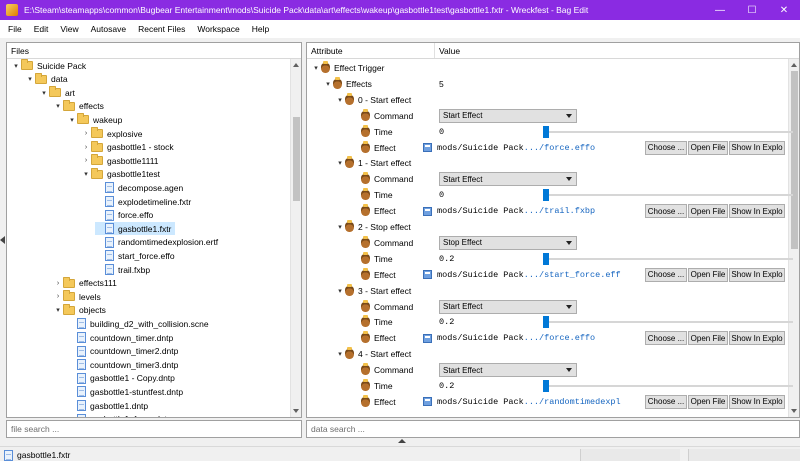  What do you see at coordinates (46, 79) in the screenshot?
I see `tree-folder: ▾ data` at bounding box center [46, 79].